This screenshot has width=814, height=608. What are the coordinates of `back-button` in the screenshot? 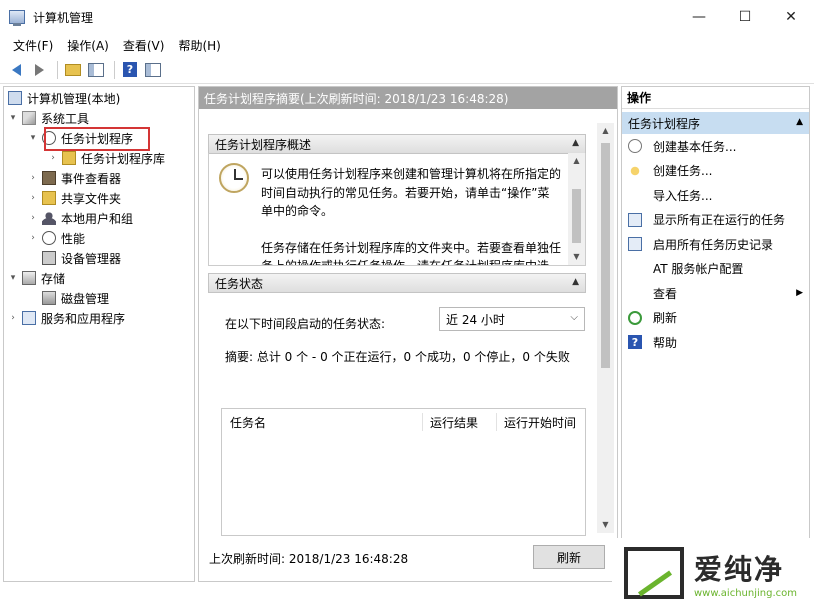 It's located at (16, 70).